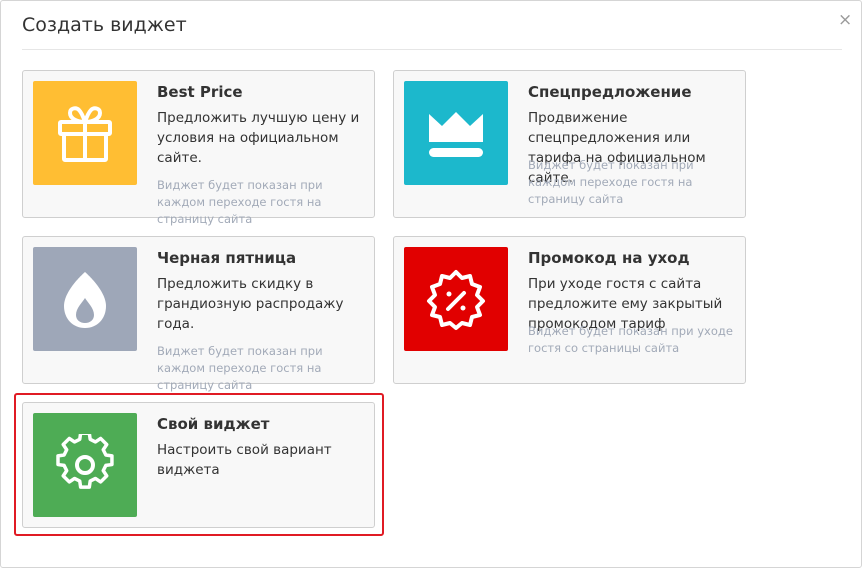 This screenshot has height=568, width=862. What do you see at coordinates (610, 92) in the screenshot?
I see `widget-title: Спецпредложение` at bounding box center [610, 92].